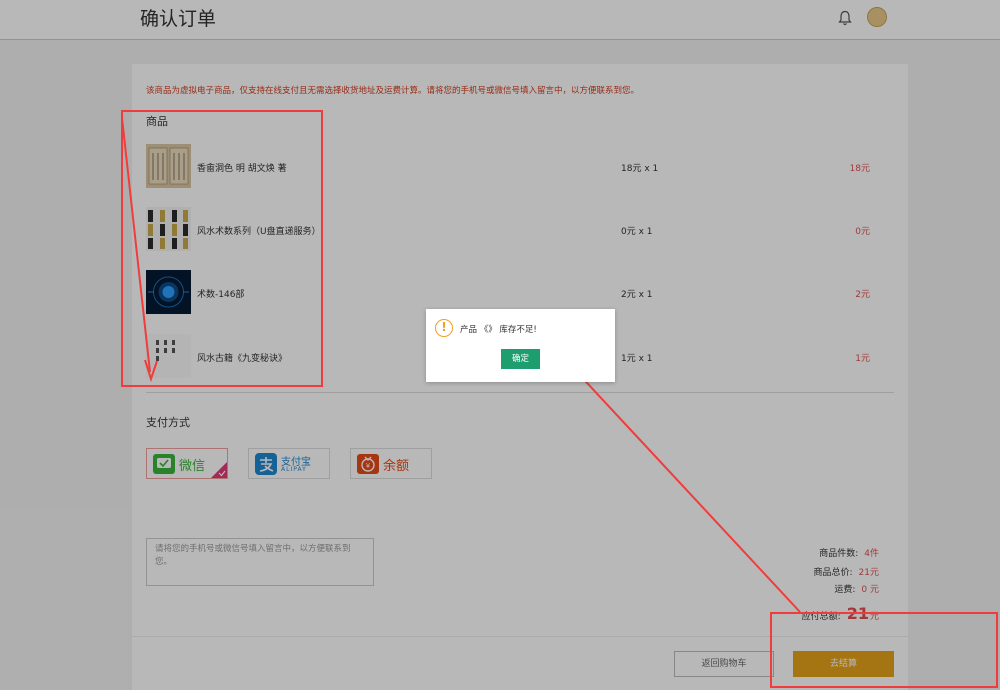 The width and height of the screenshot is (1000, 690). What do you see at coordinates (520, 359) in the screenshot?
I see `dialog-ok-button: 确定` at bounding box center [520, 359].